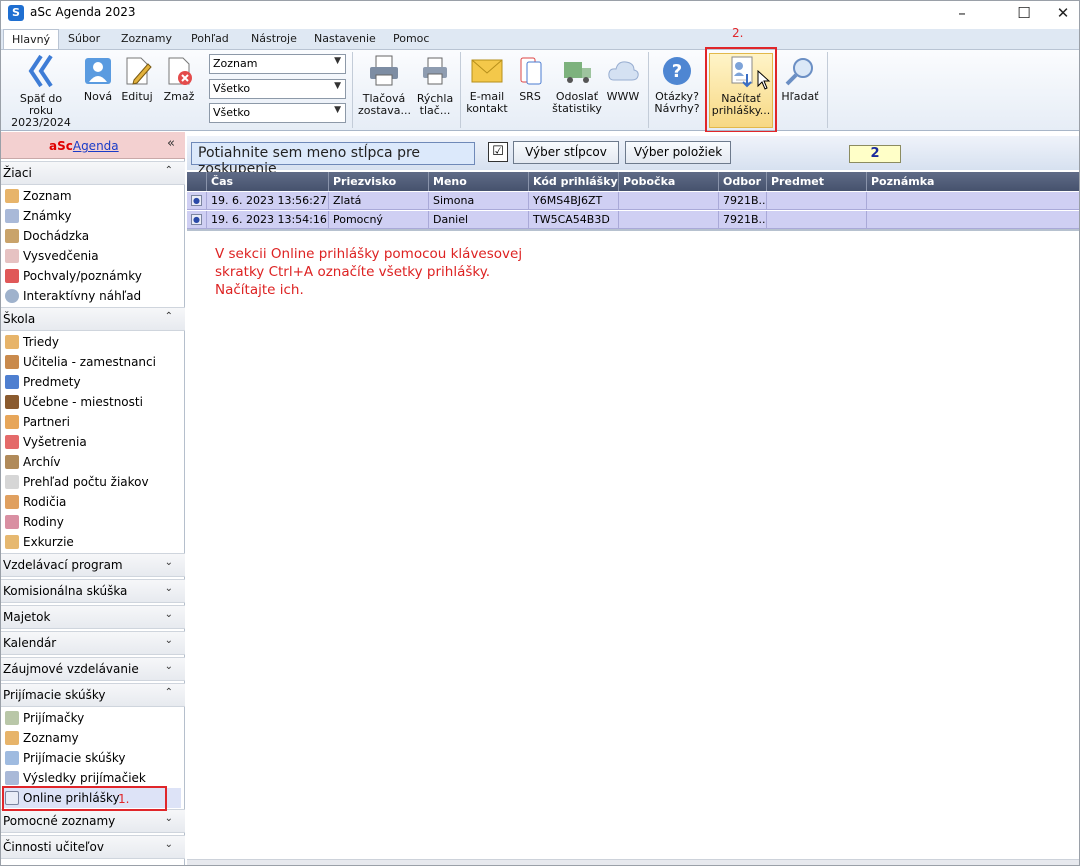  What do you see at coordinates (93, 821) in the screenshot?
I see `section-pomocne: Pomocné zoznamy ⌄` at bounding box center [93, 821].